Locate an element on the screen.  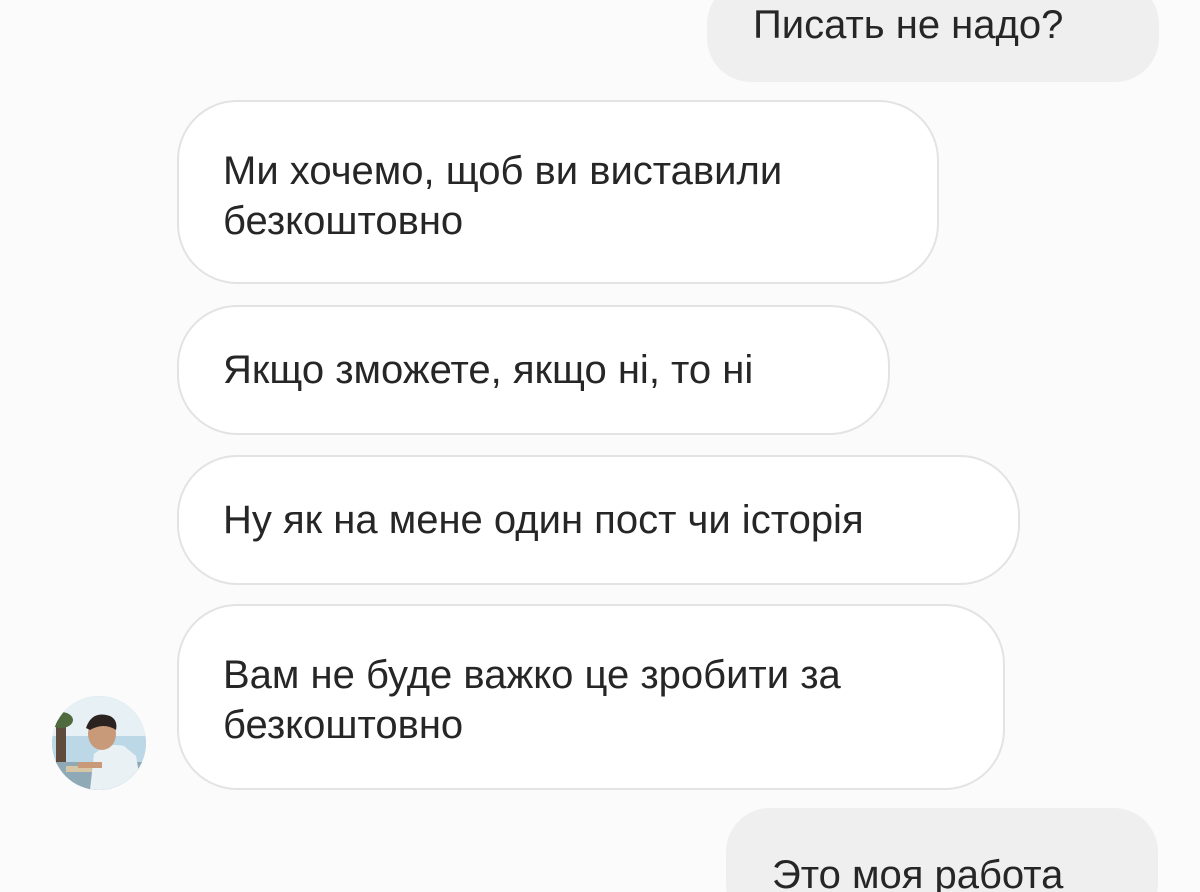
message-bubble-incoming: Ми хочемо, щоб ви виставили безкоштовно is located at coordinates (558, 192).